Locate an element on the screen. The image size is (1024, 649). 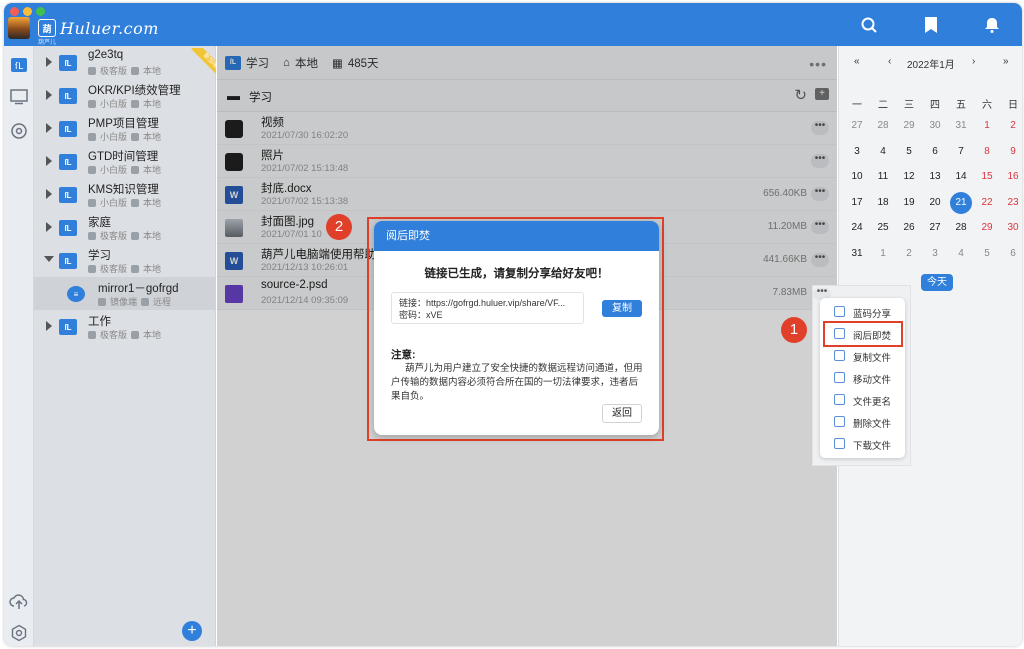
calendar-day: 16 is located at coordinates (1012, 177).